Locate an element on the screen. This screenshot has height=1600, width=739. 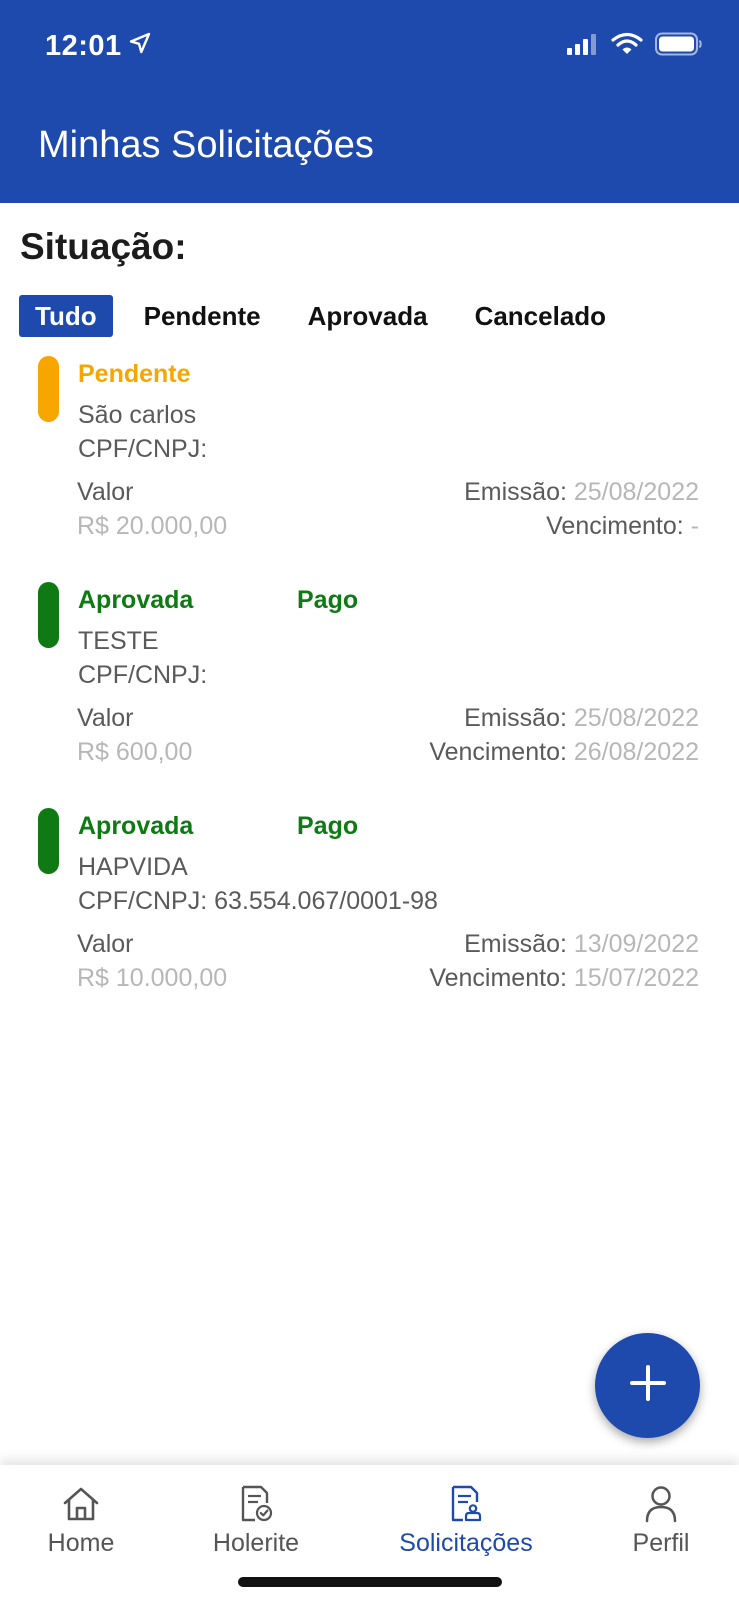
page-title: Minhas Solicitações is located at coordinates (206, 145).